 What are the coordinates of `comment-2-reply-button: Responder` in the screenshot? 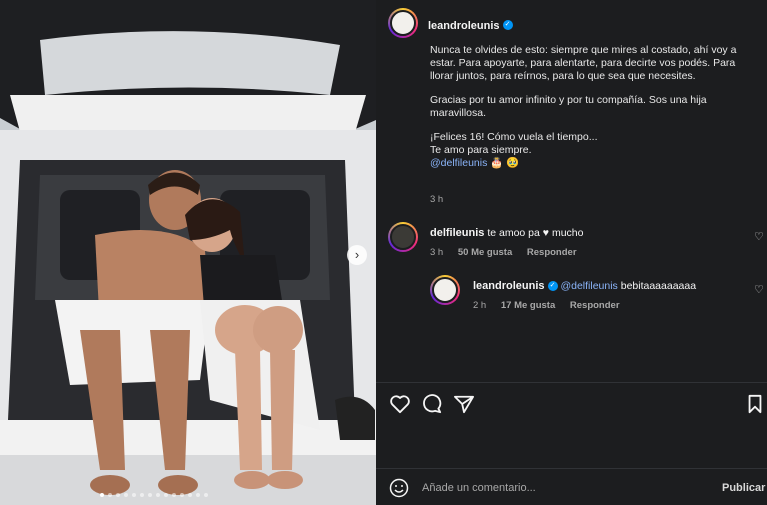 It's located at (595, 305).